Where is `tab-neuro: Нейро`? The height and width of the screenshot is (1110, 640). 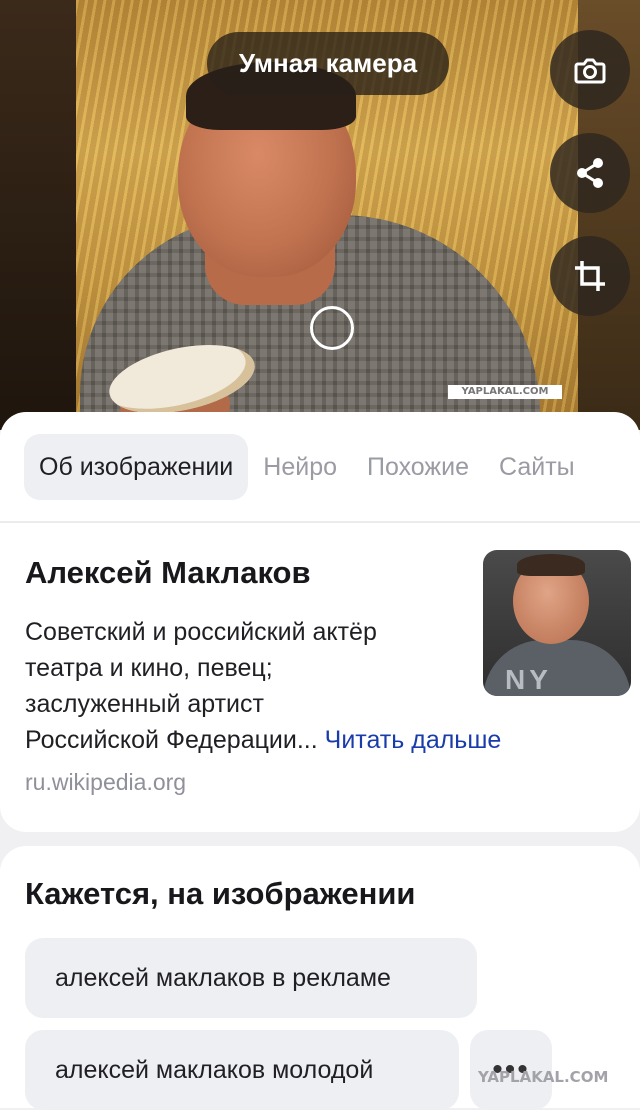 tab-neuro: Нейро is located at coordinates (300, 467).